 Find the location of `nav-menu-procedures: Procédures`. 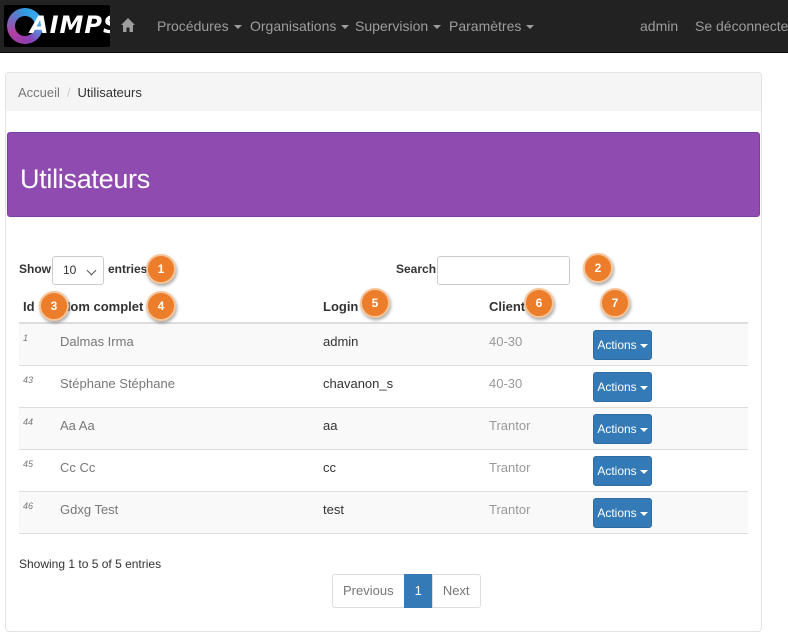

nav-menu-procedures: Procédures is located at coordinates (199, 26).